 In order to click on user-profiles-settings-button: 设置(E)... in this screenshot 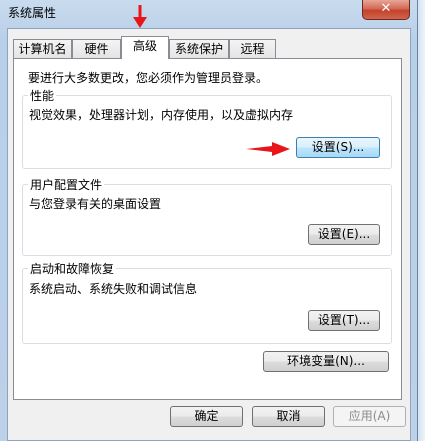, I will do `click(344, 234)`.